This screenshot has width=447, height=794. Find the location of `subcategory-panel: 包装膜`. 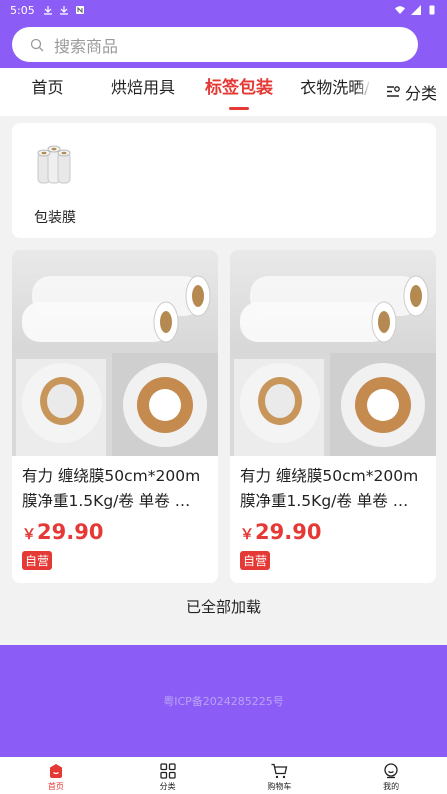

subcategory-panel: 包装膜 is located at coordinates (224, 180).